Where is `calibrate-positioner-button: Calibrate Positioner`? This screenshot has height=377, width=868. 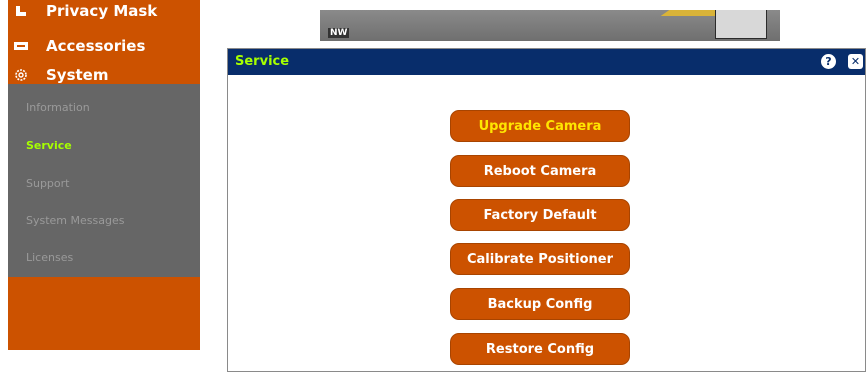 calibrate-positioner-button: Calibrate Positioner is located at coordinates (540, 259).